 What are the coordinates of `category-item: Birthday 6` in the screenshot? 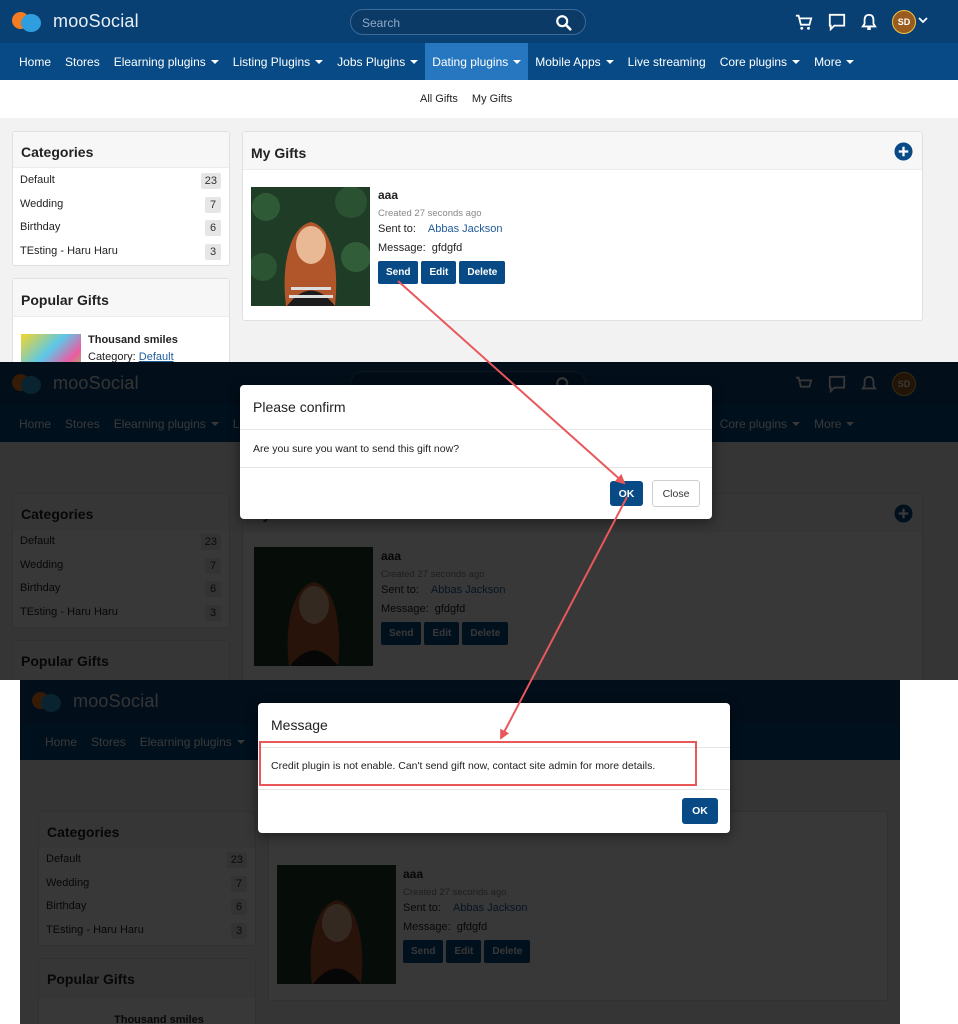 It's located at (121, 228).